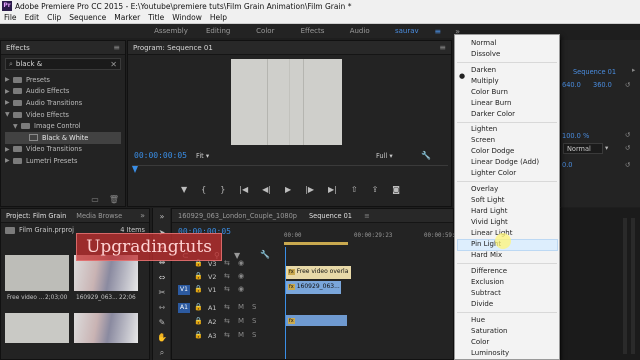  I want to click on mute-icon: M, so click(241, 321).